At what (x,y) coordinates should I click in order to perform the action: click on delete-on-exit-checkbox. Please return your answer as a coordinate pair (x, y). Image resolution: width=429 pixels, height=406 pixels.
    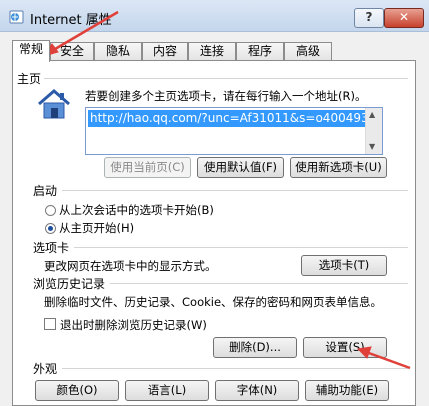
    Looking at the image, I should click on (50, 324).